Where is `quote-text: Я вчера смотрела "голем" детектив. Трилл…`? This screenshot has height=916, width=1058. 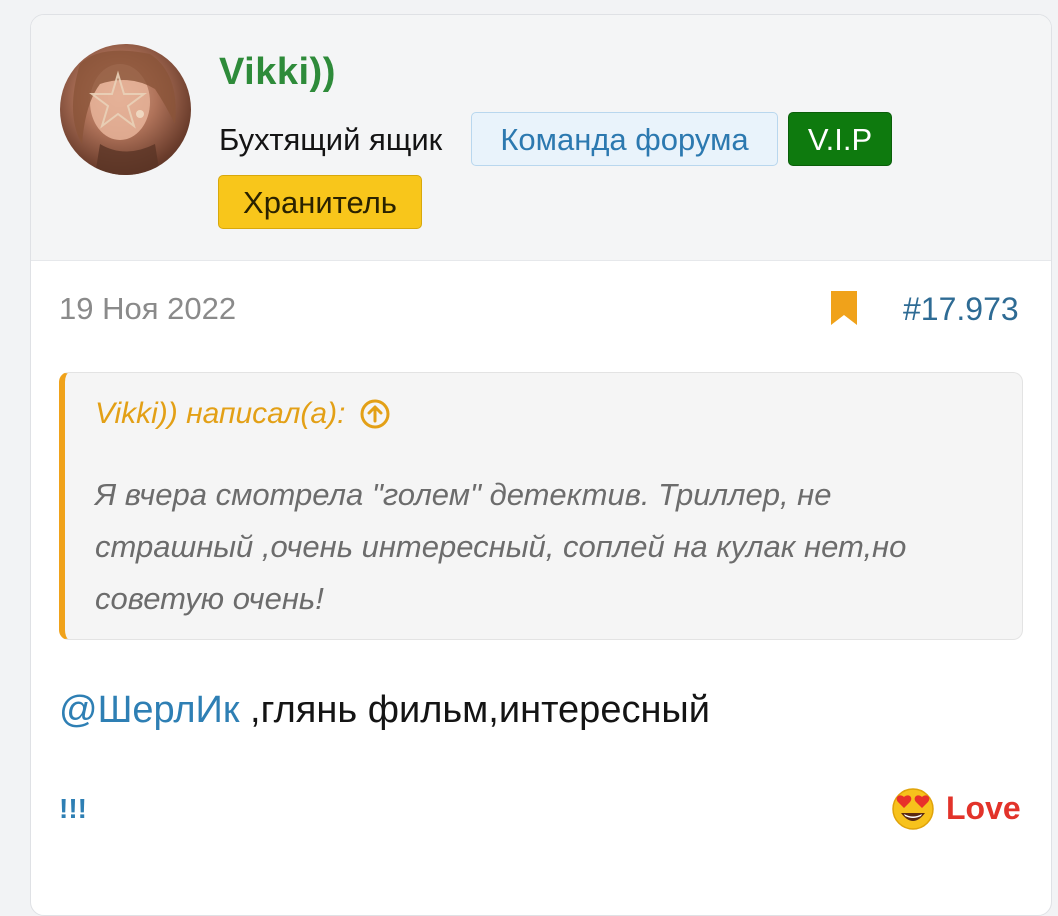
quote-text: Я вчера смотрела "голем" детектив. Трилл… is located at coordinates (501, 546).